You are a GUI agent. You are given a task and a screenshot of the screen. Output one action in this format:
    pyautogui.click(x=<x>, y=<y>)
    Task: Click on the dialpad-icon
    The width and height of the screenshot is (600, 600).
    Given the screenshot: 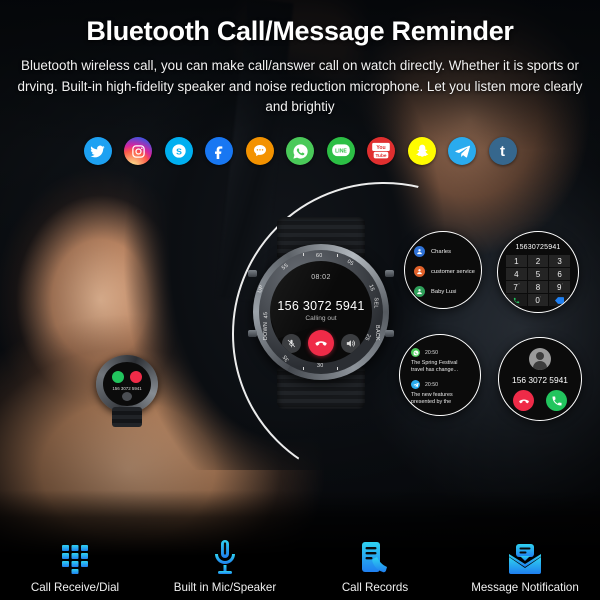 What is the action you would take?
    pyautogui.click(x=75, y=555)
    